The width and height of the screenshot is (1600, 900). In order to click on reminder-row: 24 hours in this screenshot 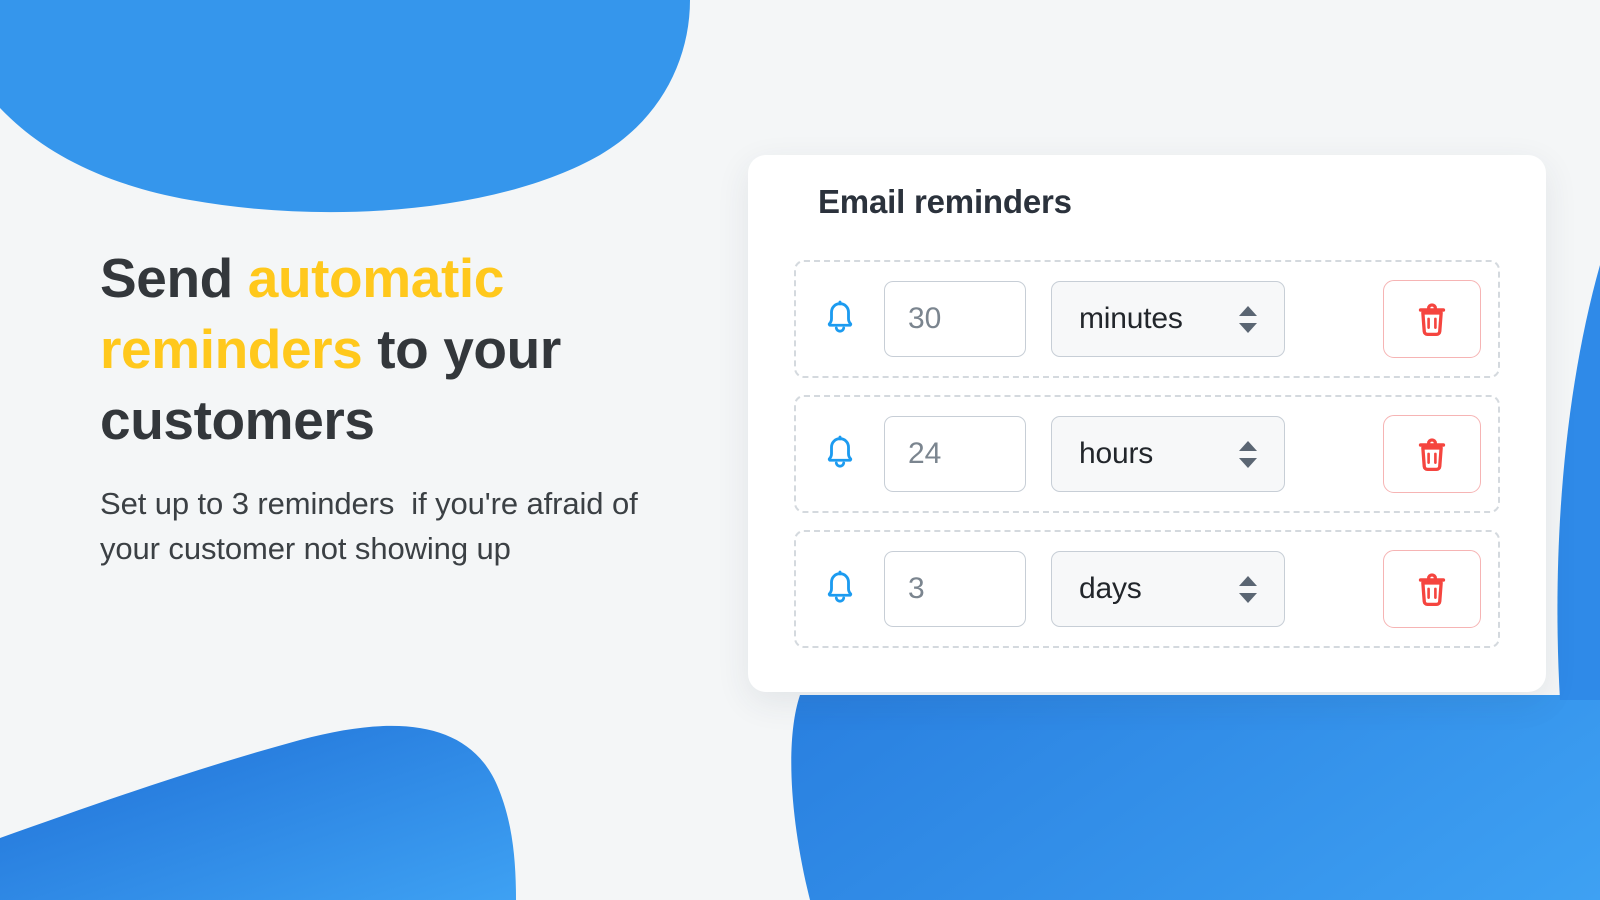, I will do `click(1147, 454)`.